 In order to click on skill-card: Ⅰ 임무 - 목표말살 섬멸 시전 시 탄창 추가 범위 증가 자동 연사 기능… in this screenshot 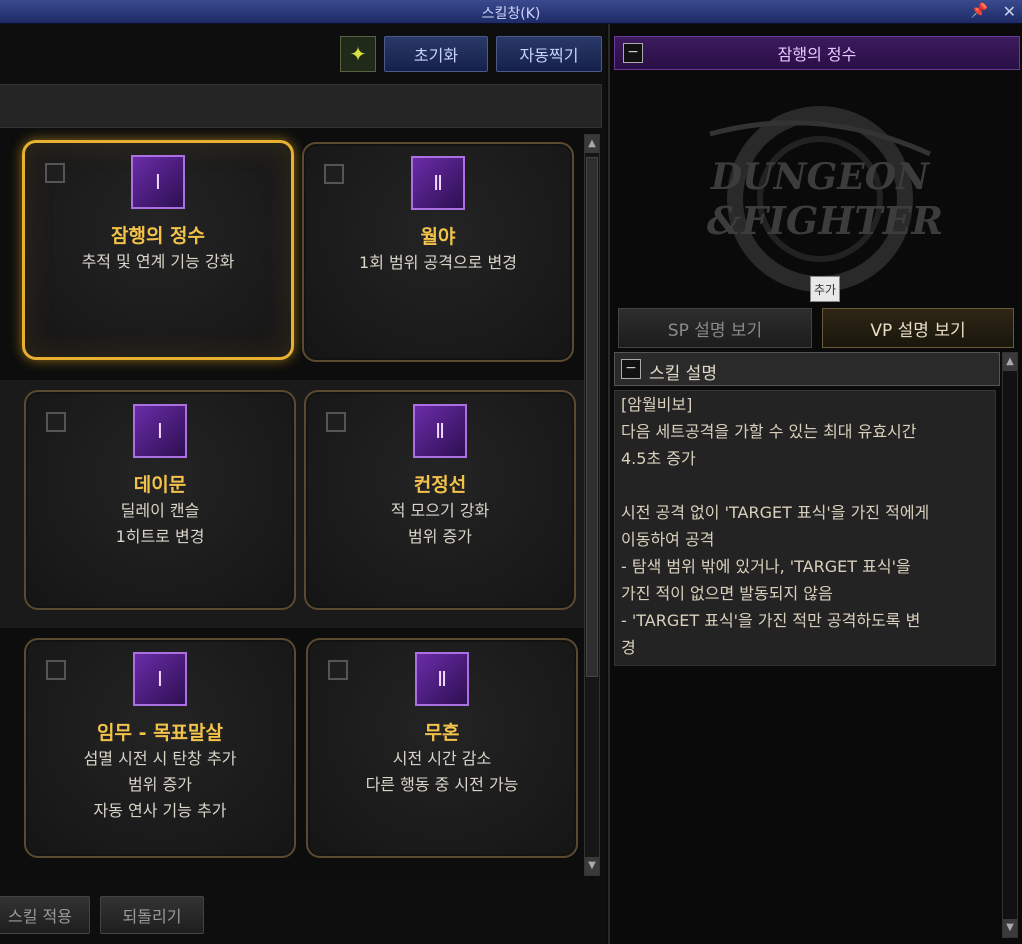, I will do `click(160, 748)`.